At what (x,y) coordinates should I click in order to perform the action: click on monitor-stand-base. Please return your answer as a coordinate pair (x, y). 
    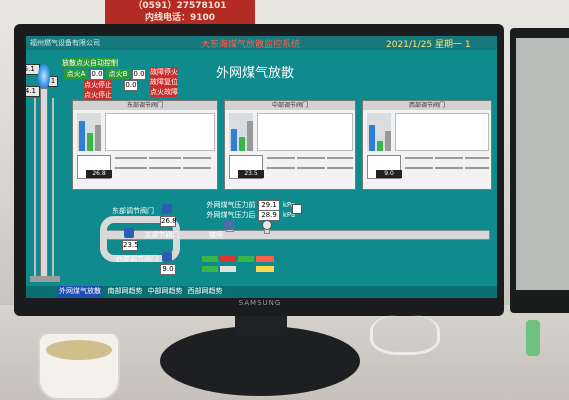
    Looking at the image, I should click on (260, 361).